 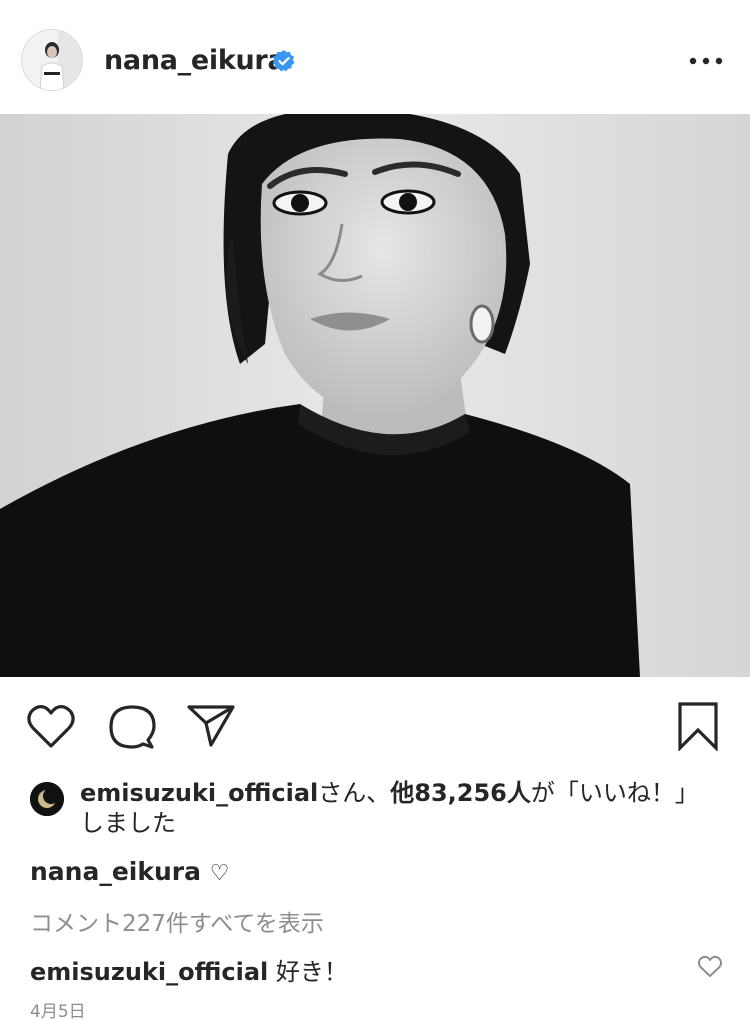 What do you see at coordinates (284, 61) in the screenshot?
I see `verified-badge-icon` at bounding box center [284, 61].